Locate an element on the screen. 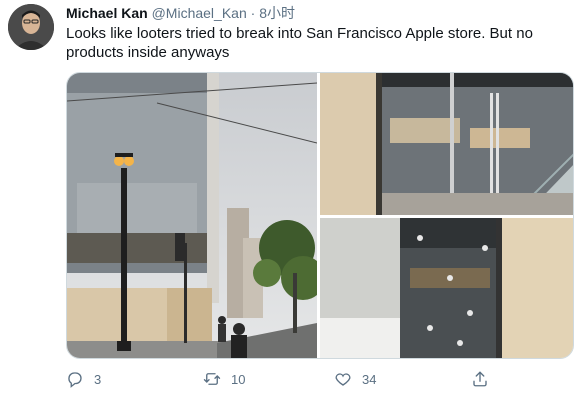  reply-button: 3 is located at coordinates (83, 379).